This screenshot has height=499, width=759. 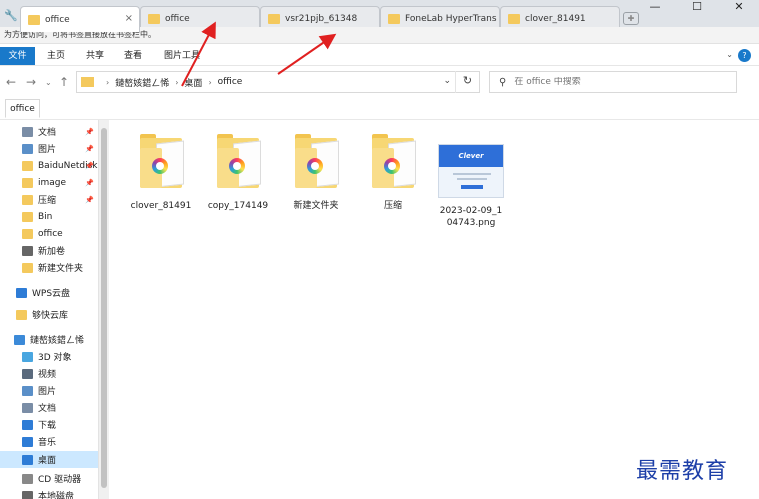 I want to click on folder-item: 压缩, so click(x=393, y=182).